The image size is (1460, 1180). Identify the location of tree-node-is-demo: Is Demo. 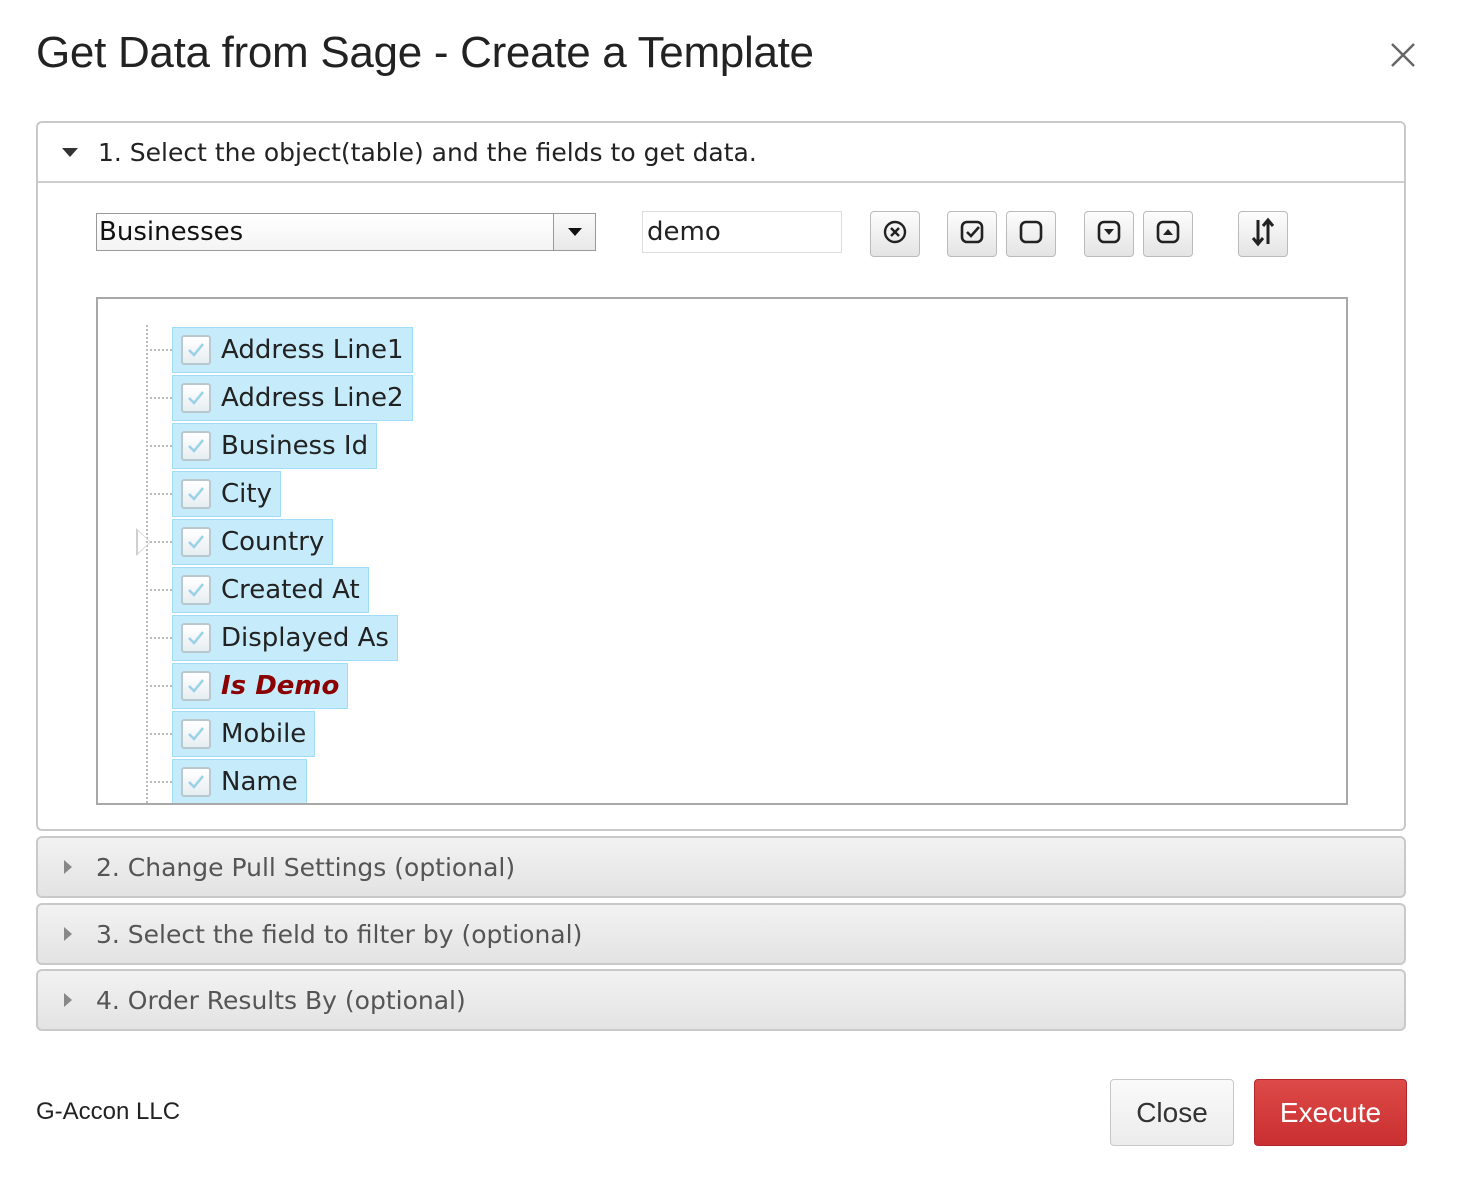
(260, 686).